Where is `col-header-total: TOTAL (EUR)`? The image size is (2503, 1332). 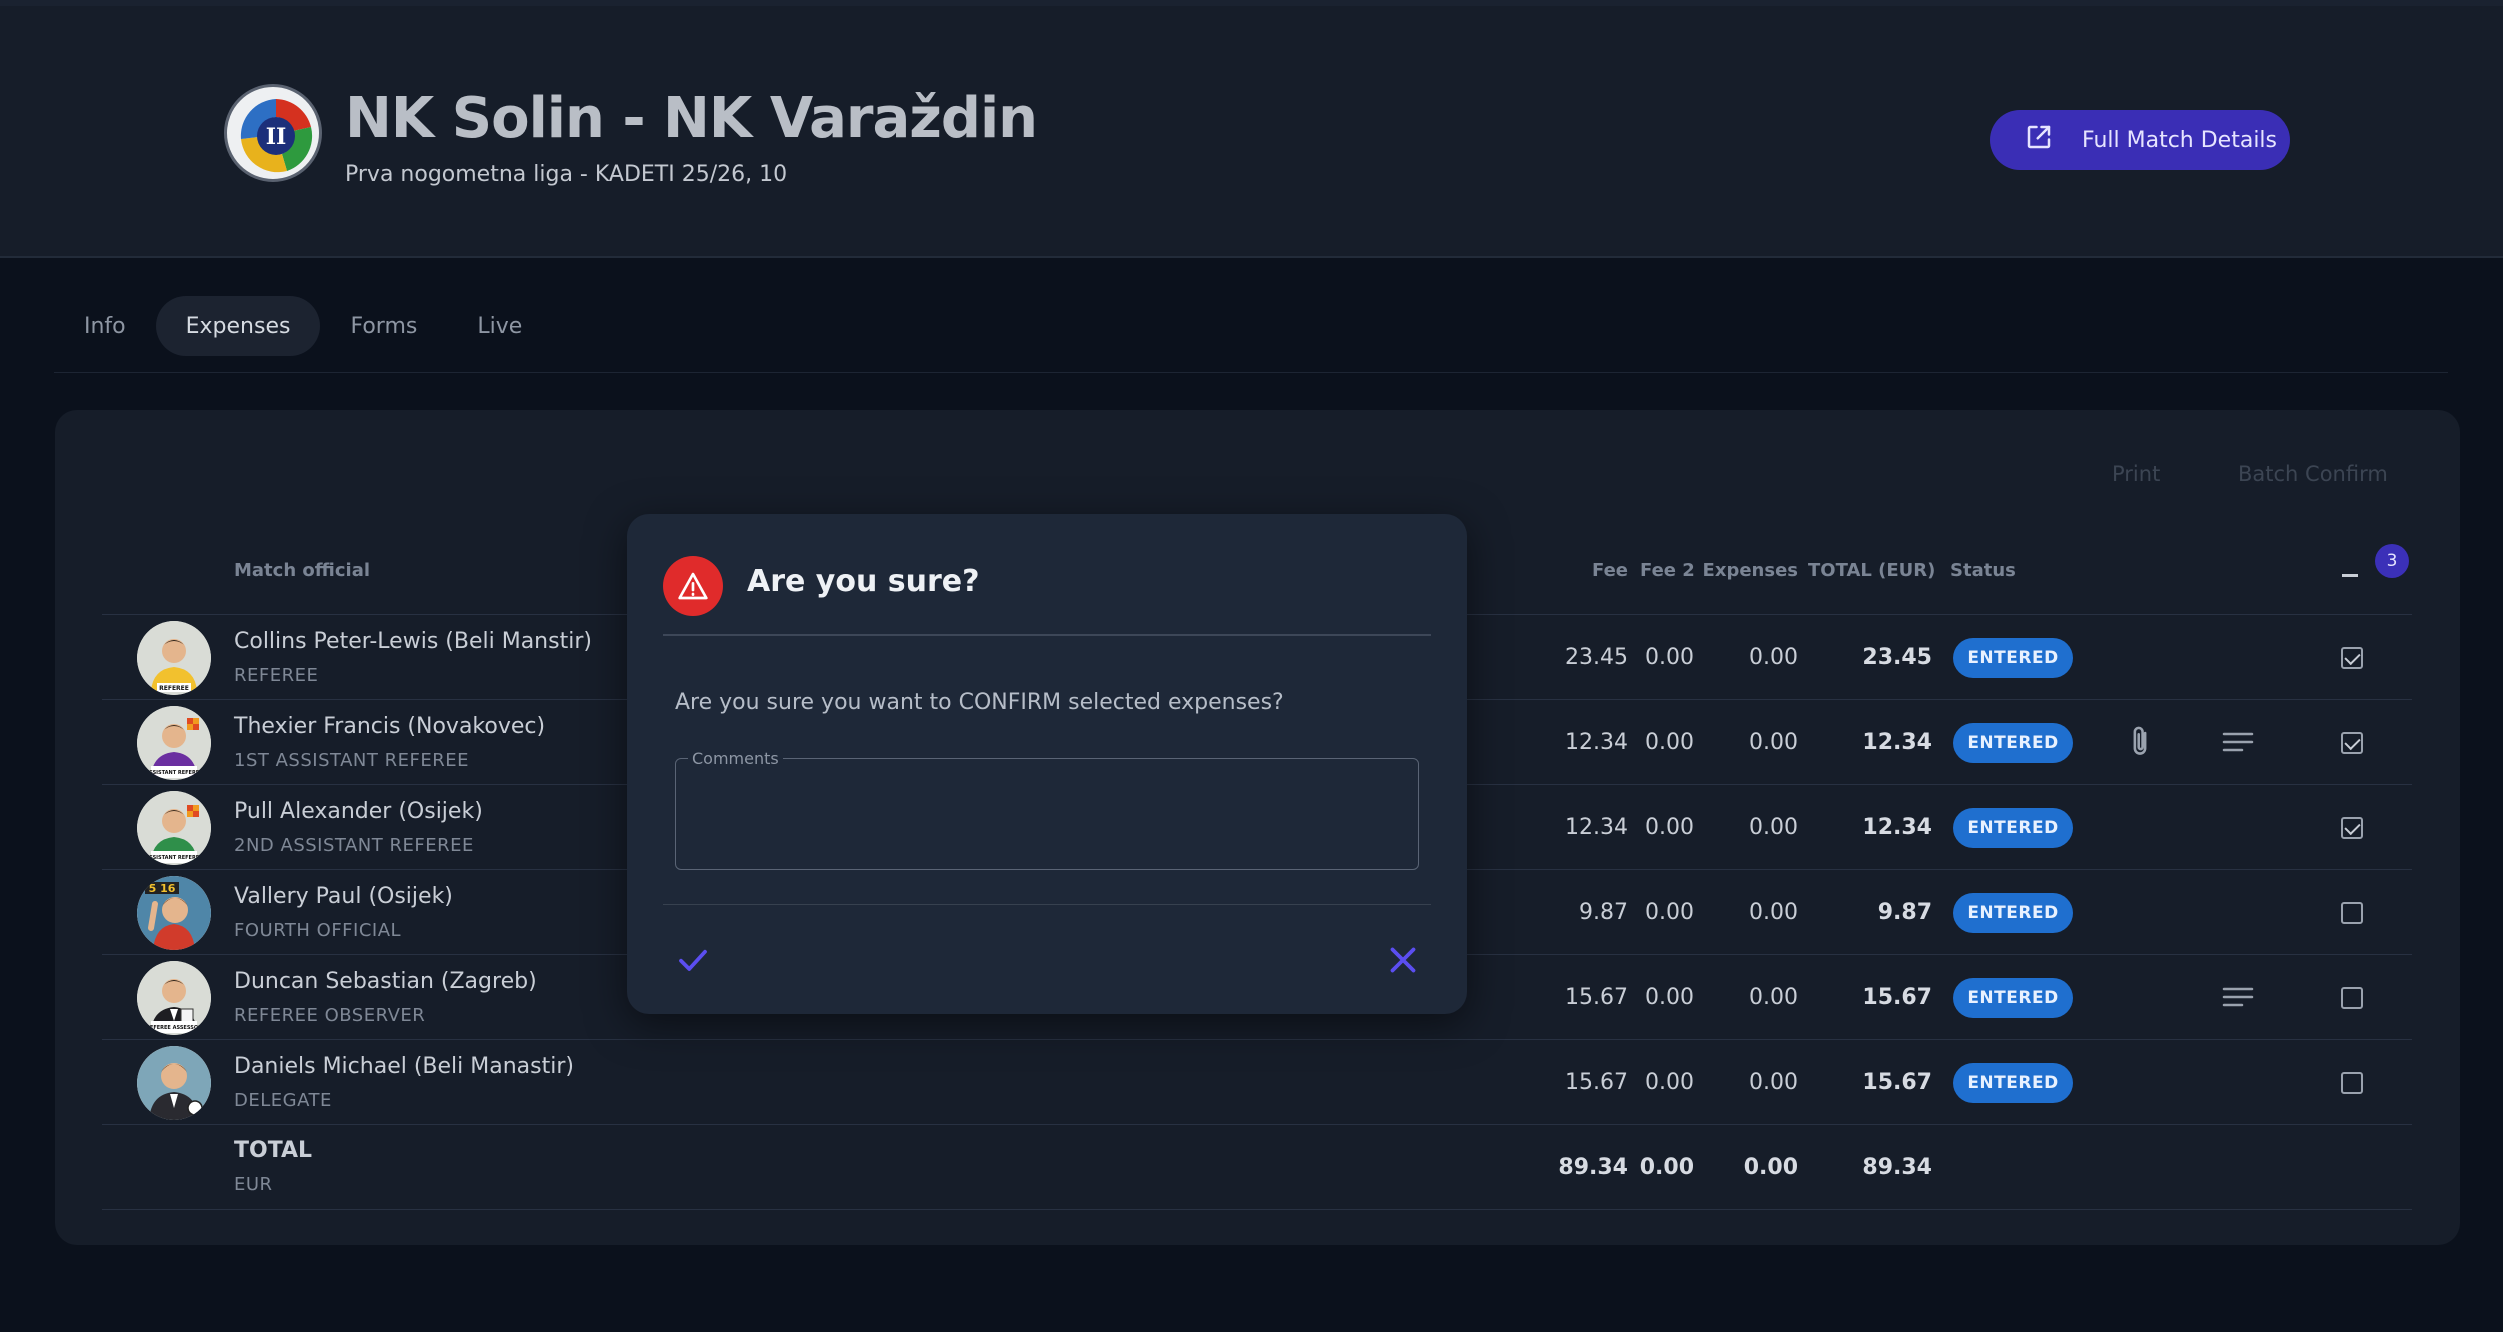
col-header-total: TOTAL (EUR) is located at coordinates (1872, 570).